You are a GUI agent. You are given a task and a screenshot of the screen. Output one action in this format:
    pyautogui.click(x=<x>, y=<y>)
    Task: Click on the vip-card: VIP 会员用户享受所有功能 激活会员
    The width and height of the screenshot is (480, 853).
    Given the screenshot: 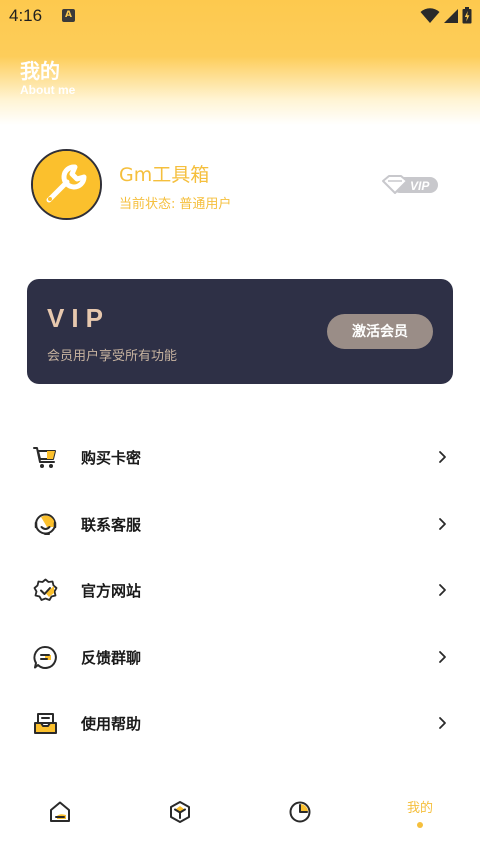 What is the action you would take?
    pyautogui.click(x=240, y=331)
    